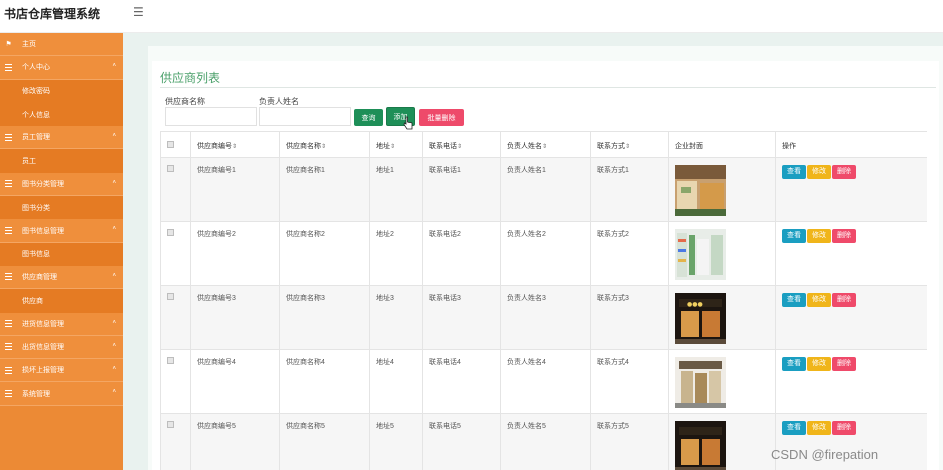 The width and height of the screenshot is (943, 470). I want to click on table-row: 供应商编号3 供应商名称3 地址3 联系电话3 负责人姓名3 联系方式3 ●●● 查看 修改 删除, so click(543, 317).